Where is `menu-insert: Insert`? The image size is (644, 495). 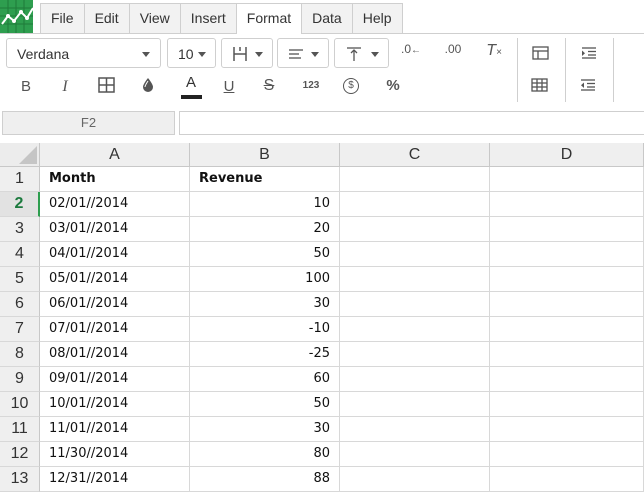
menu-insert: Insert is located at coordinates (207, 18).